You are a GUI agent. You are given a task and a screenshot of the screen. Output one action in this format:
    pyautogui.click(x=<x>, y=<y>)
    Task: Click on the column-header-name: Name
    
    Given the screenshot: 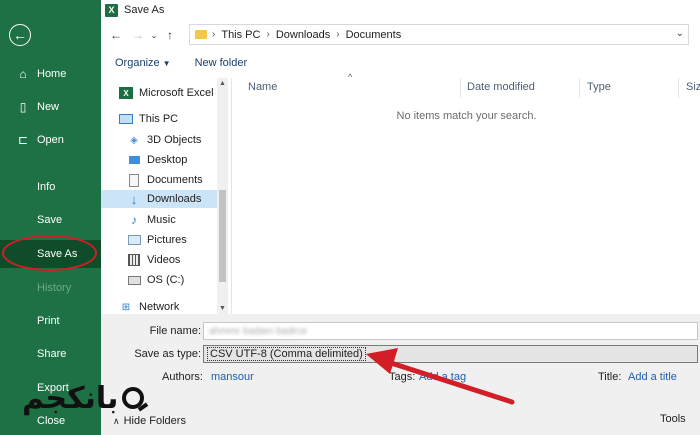 What is the action you would take?
    pyautogui.click(x=262, y=87)
    